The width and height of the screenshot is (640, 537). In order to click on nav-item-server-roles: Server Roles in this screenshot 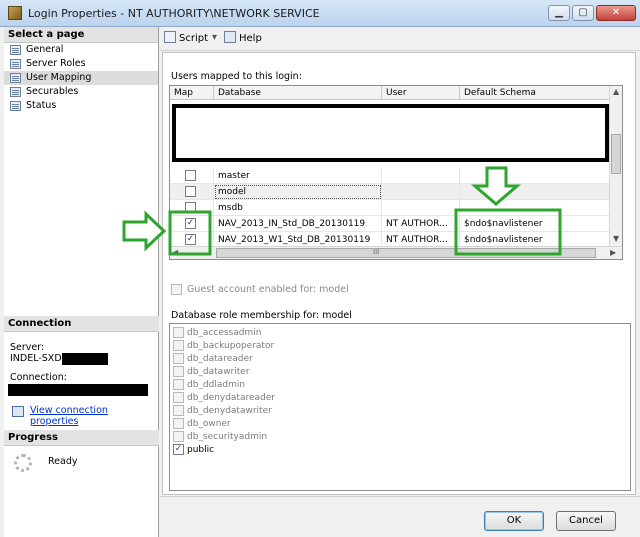, I will do `click(81, 64)`.